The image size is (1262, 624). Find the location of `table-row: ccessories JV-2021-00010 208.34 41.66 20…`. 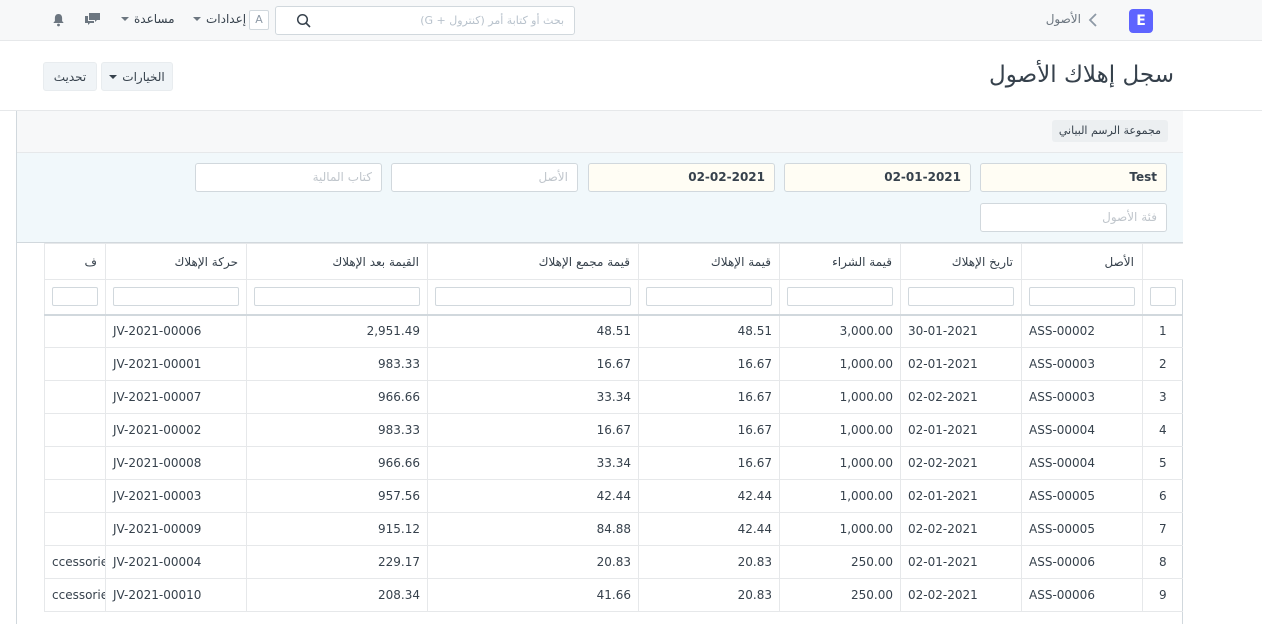

table-row: ccessories JV-2021-00010 208.34 41.66 20… is located at coordinates (613, 595).